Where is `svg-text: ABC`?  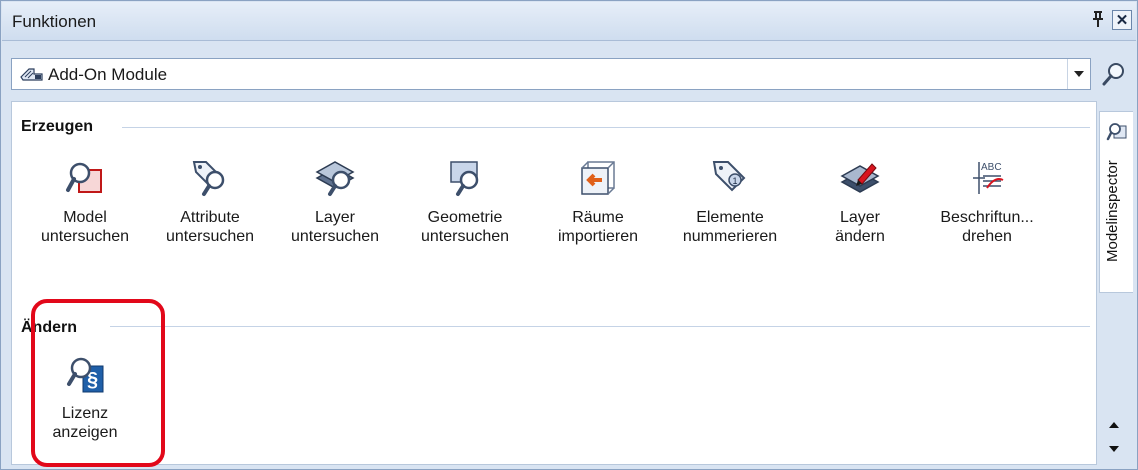
svg-text: ABC is located at coordinates (991, 167).